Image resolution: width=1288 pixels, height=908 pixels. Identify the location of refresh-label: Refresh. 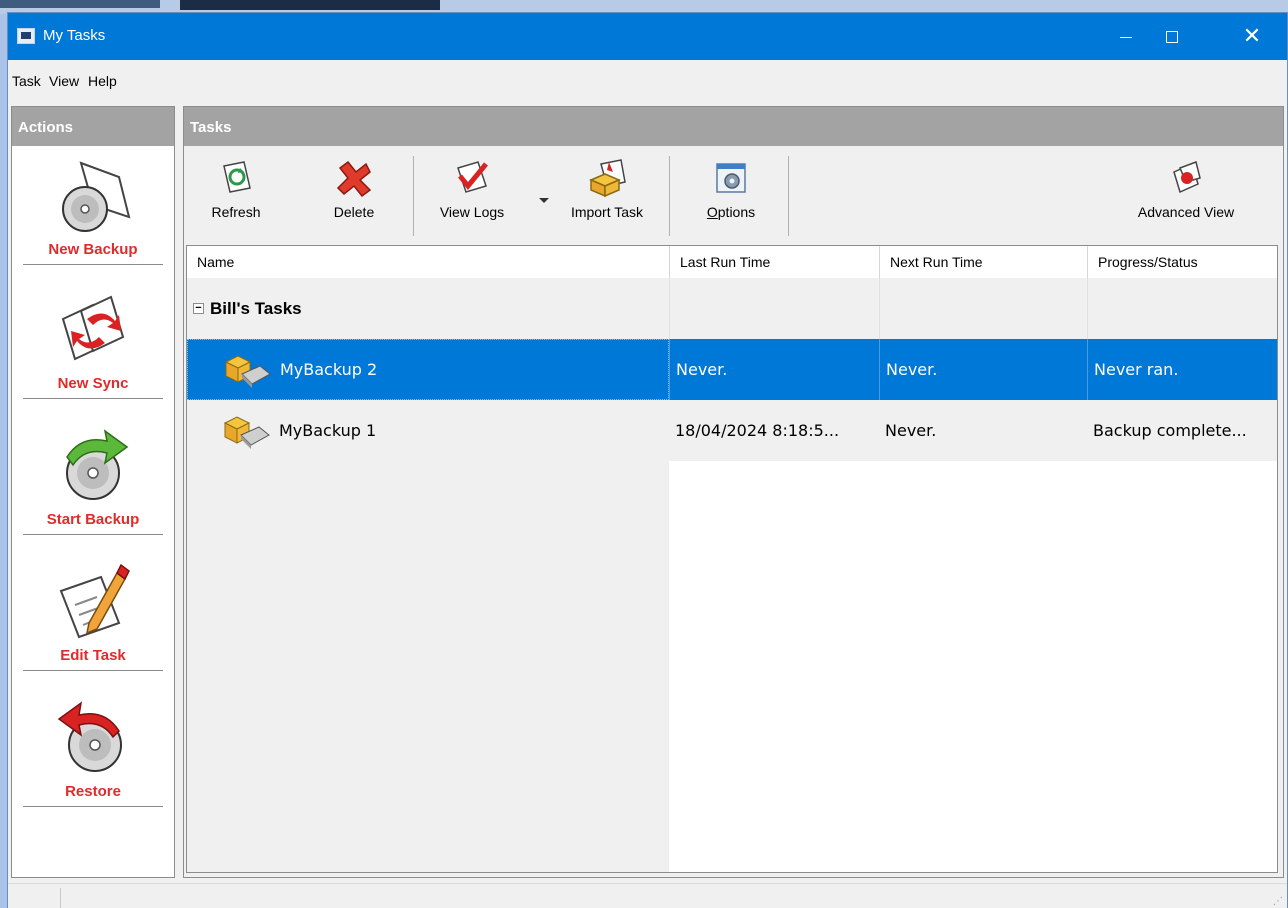
(236, 212).